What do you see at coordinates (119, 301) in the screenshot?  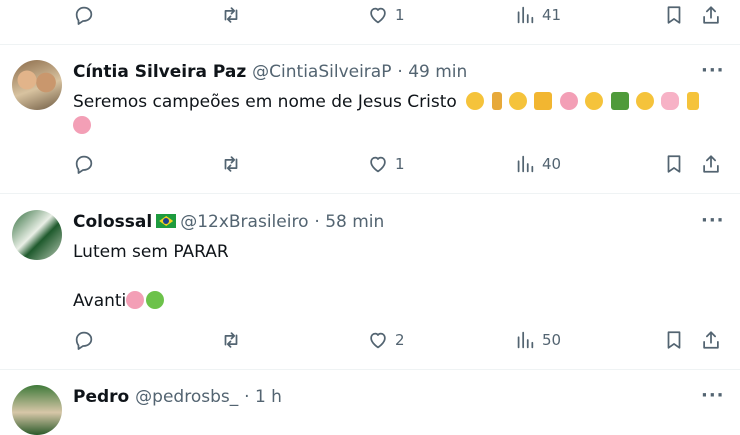 I see `tweet-text-line-2: Avanti` at bounding box center [119, 301].